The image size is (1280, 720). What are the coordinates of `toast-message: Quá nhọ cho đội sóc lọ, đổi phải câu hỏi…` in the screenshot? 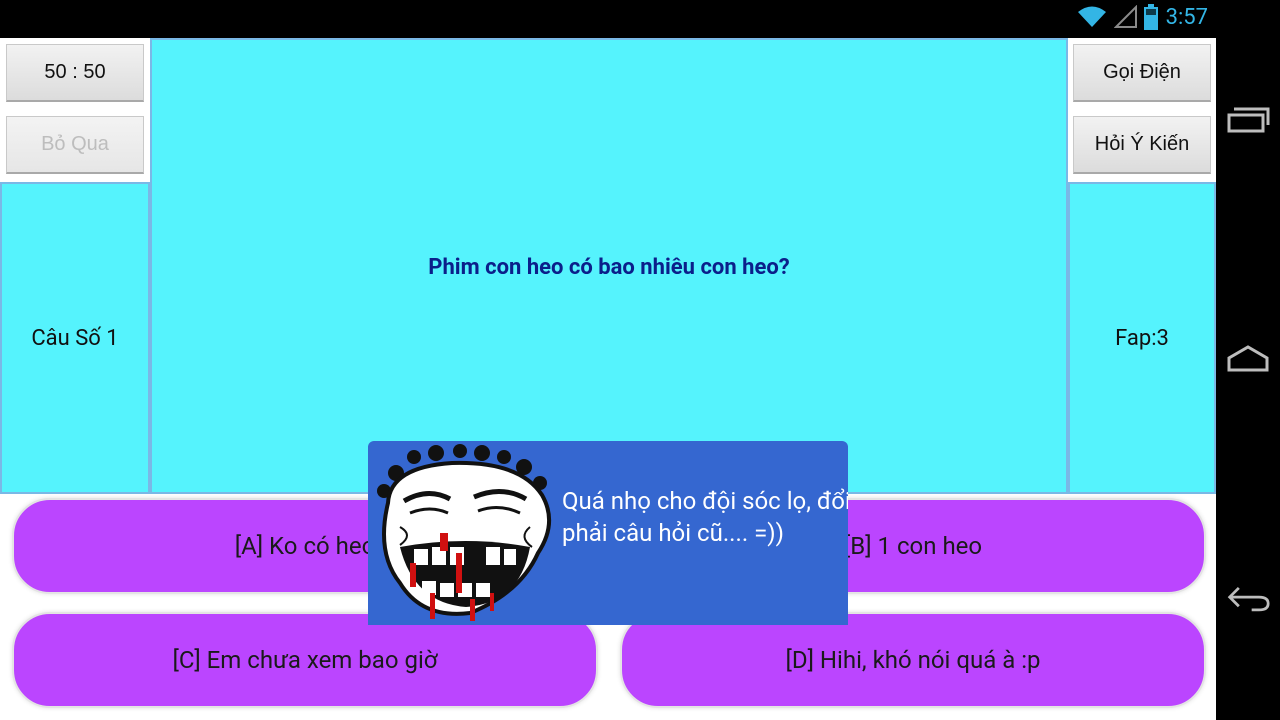 It's located at (608, 533).